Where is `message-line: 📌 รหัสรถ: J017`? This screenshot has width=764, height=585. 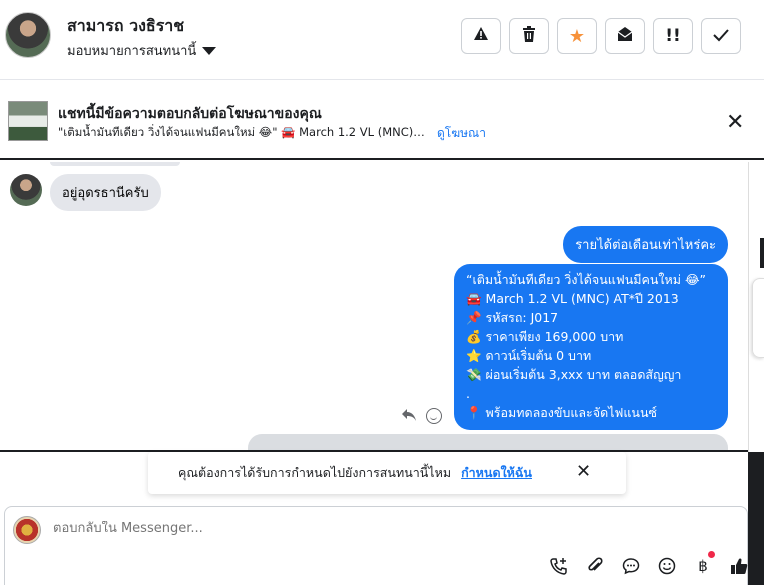 message-line: 📌 รหัสรถ: J017 is located at coordinates (512, 317).